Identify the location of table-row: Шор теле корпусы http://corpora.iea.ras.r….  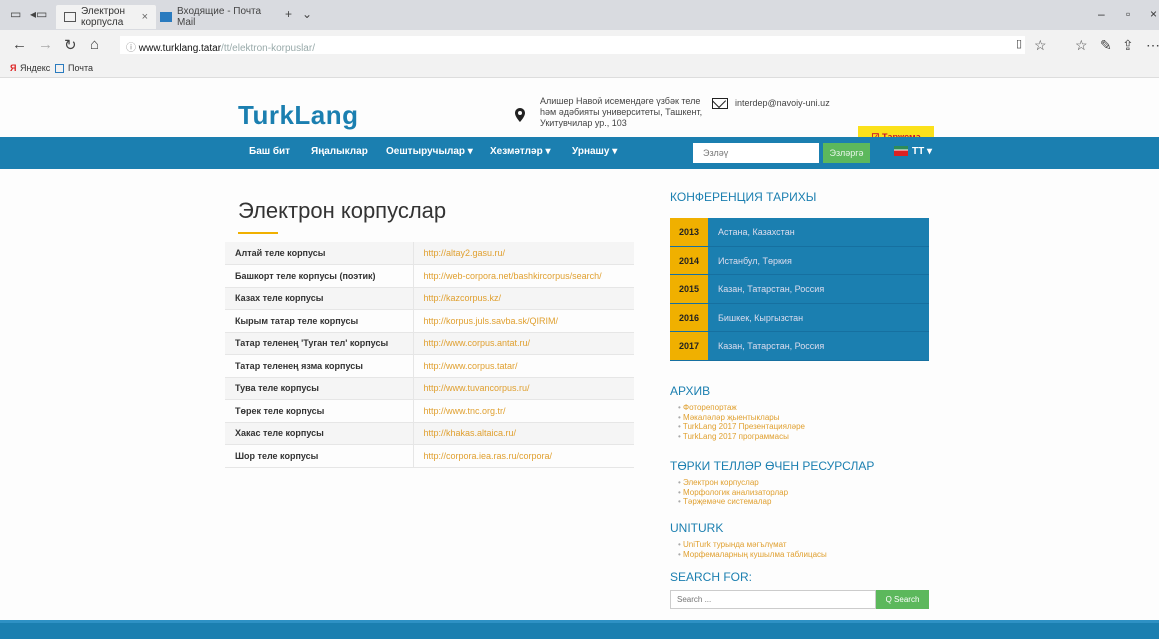
(429, 456).